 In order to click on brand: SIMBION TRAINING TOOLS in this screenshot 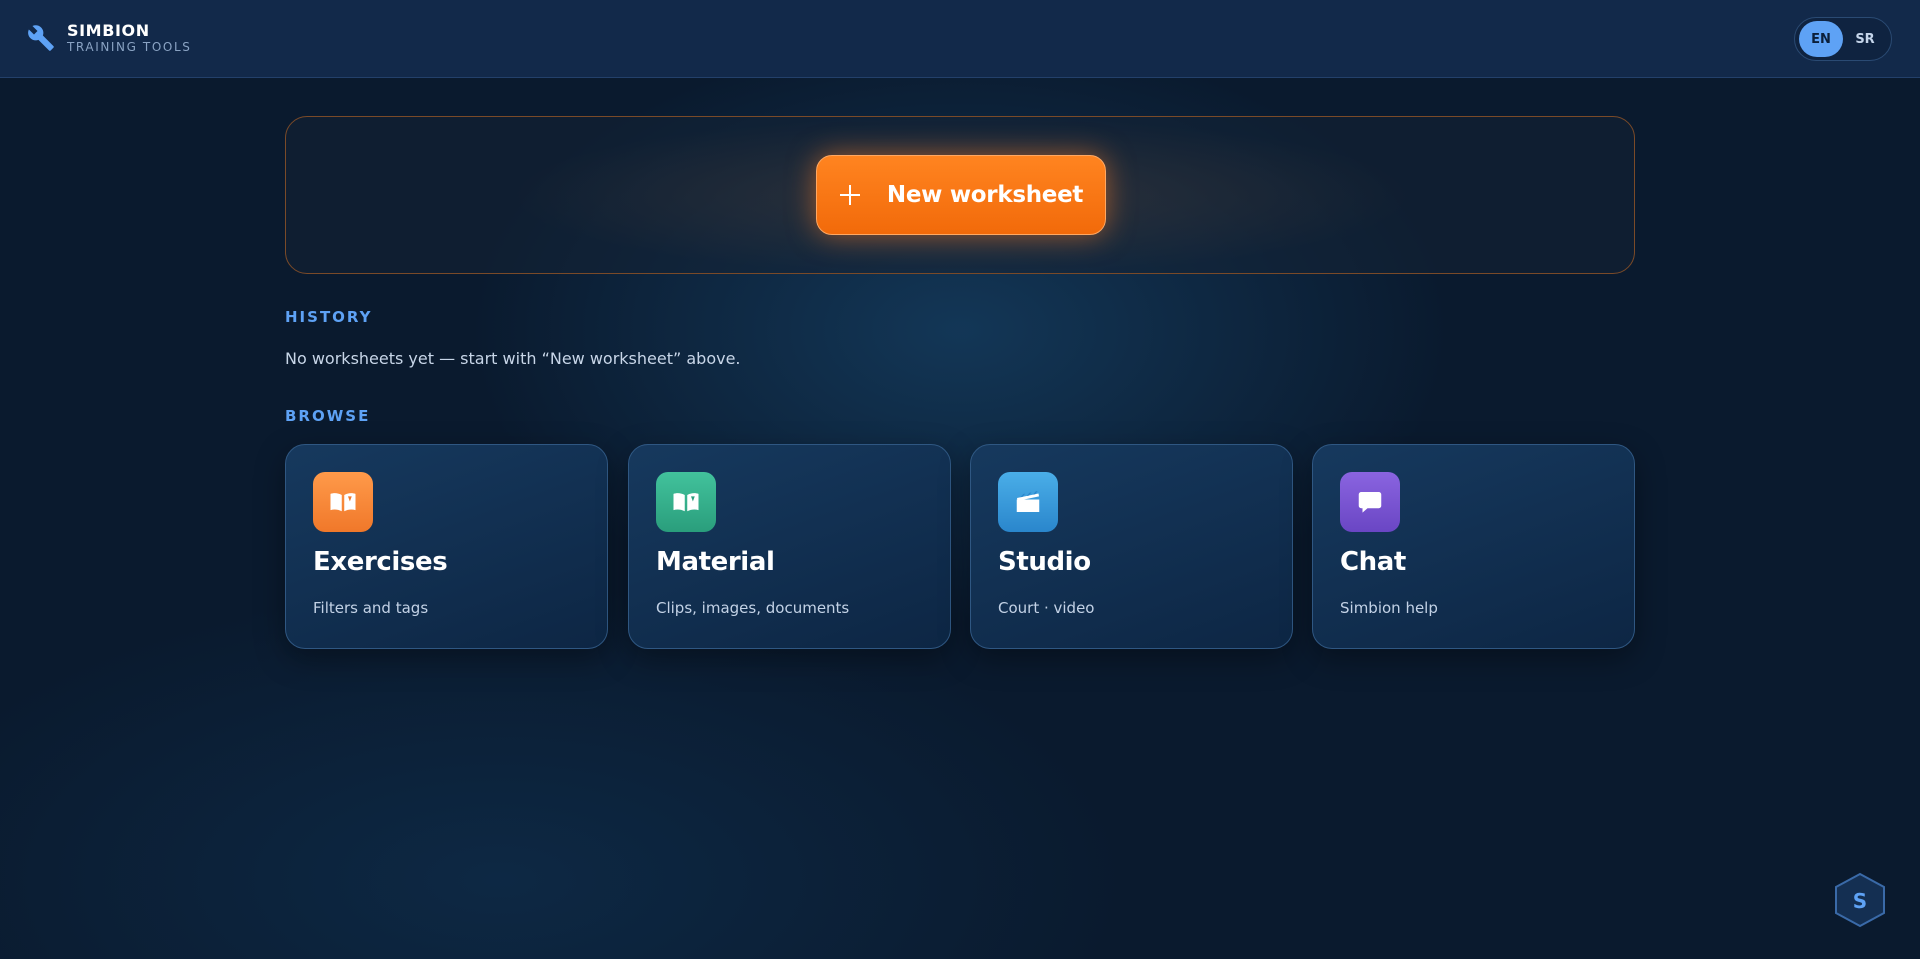, I will do `click(109, 38)`.